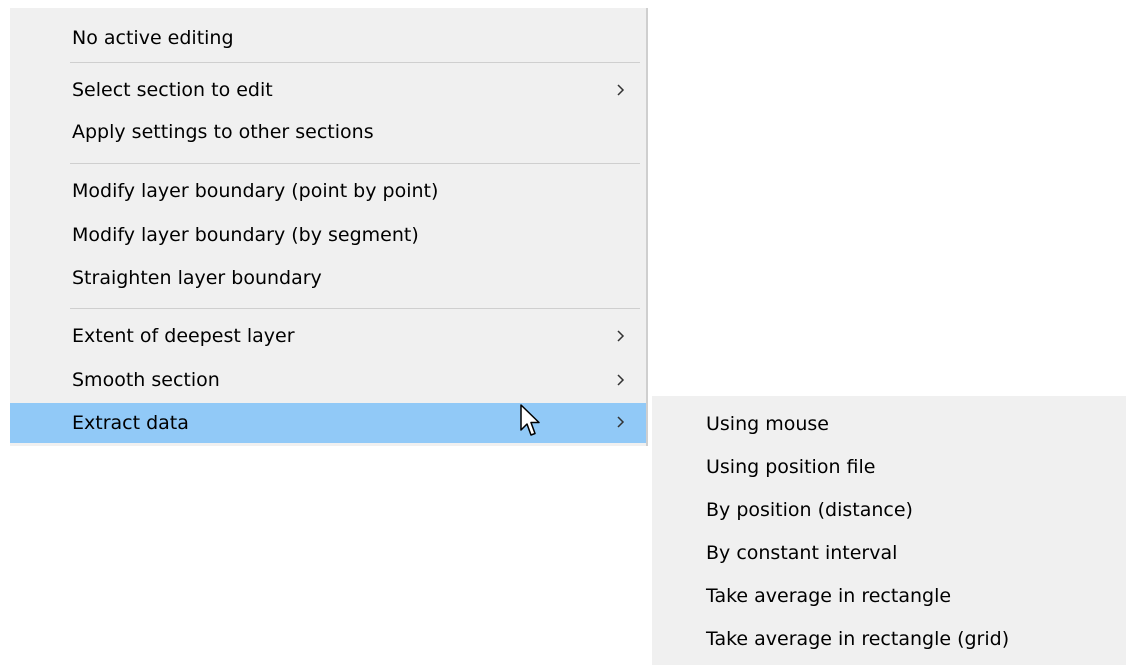  What do you see at coordinates (328, 38) in the screenshot?
I see `menu-item-no-active-editing: No active editing` at bounding box center [328, 38].